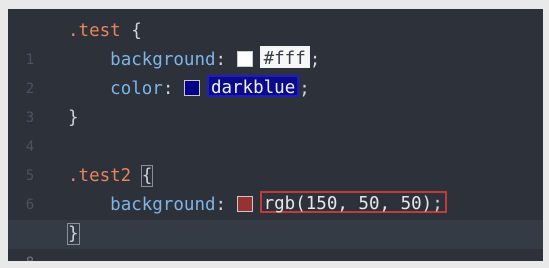 This screenshot has width=549, height=268. What do you see at coordinates (30, 255) in the screenshot?
I see `line-number: 8` at bounding box center [30, 255].